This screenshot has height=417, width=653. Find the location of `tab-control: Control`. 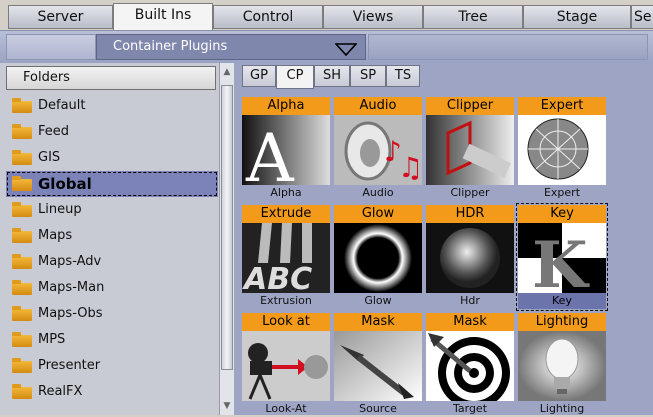

tab-control: Control is located at coordinates (268, 17).